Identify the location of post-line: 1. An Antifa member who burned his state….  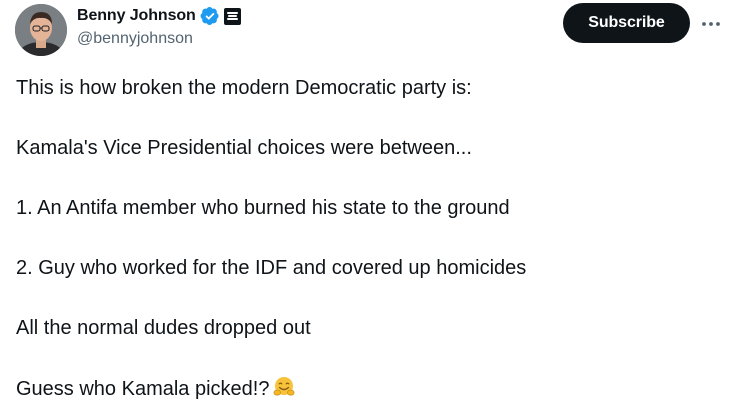
(263, 208).